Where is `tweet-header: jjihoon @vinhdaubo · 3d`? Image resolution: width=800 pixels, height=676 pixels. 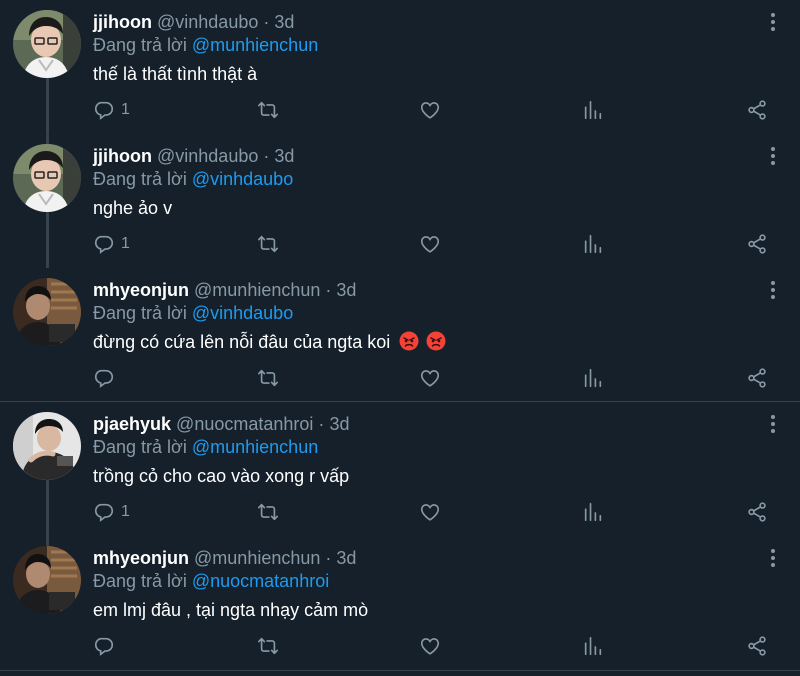 tweet-header: jjihoon @vinhdaubo · 3d is located at coordinates (193, 156).